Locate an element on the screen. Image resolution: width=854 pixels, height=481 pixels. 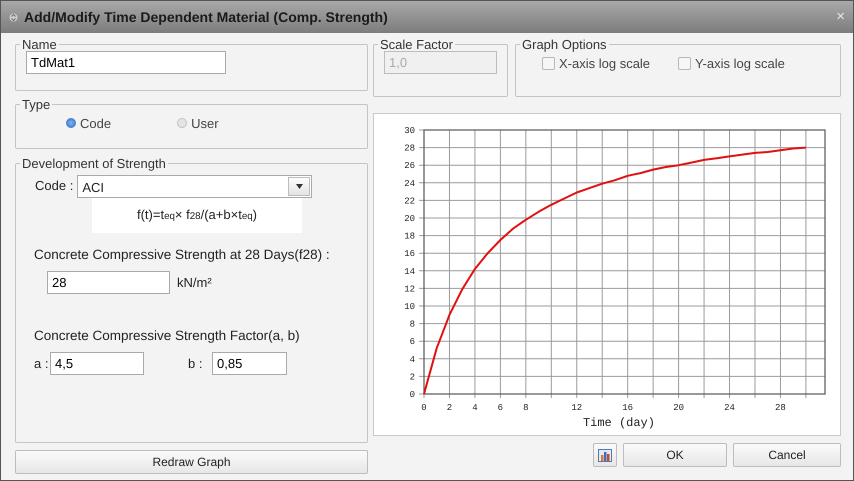
radio-option: Code is located at coordinates (89, 123).